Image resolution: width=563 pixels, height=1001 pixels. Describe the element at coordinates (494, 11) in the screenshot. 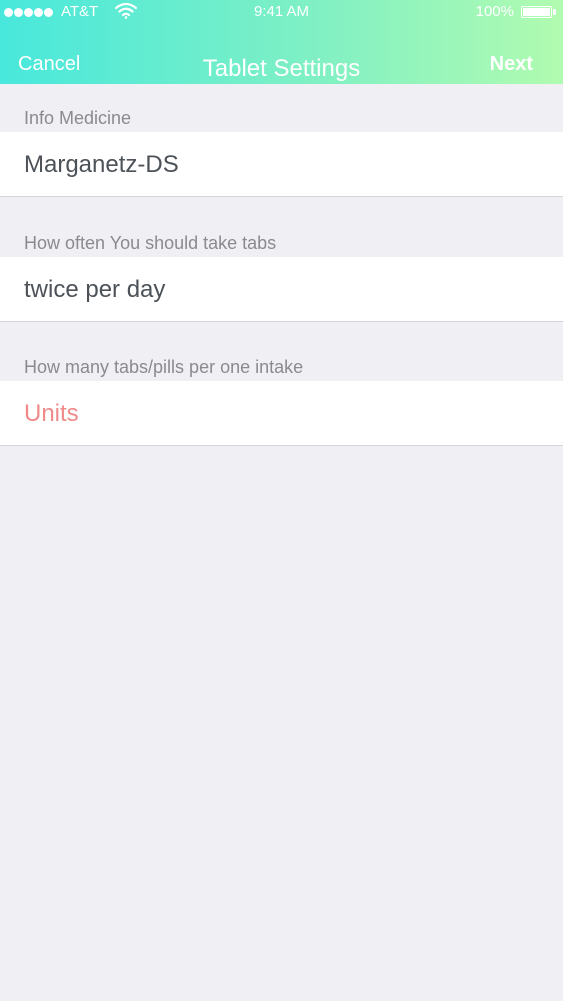

I see `battery-percentage: 100%` at that location.